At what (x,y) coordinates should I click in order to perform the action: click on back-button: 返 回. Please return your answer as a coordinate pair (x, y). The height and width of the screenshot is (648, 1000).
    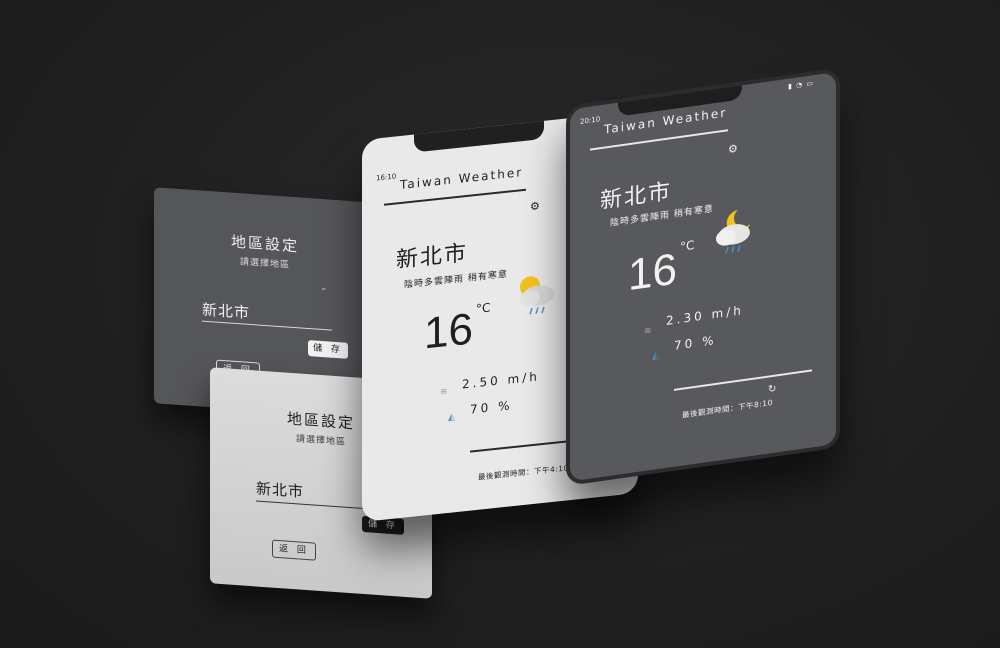
    Looking at the image, I should click on (294, 550).